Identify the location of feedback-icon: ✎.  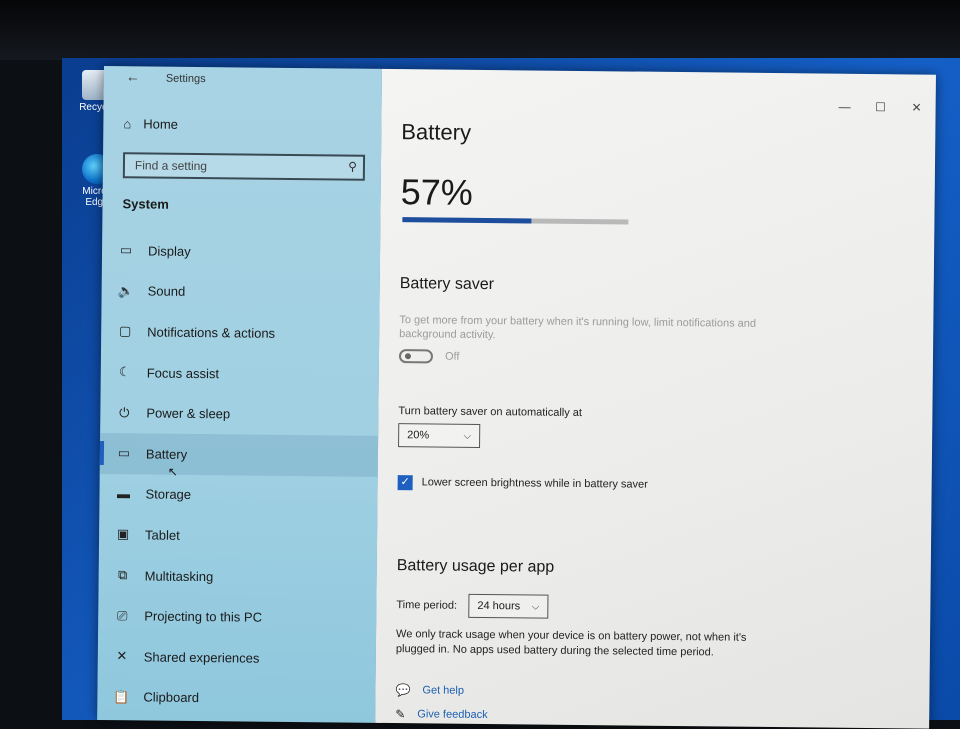
(400, 714).